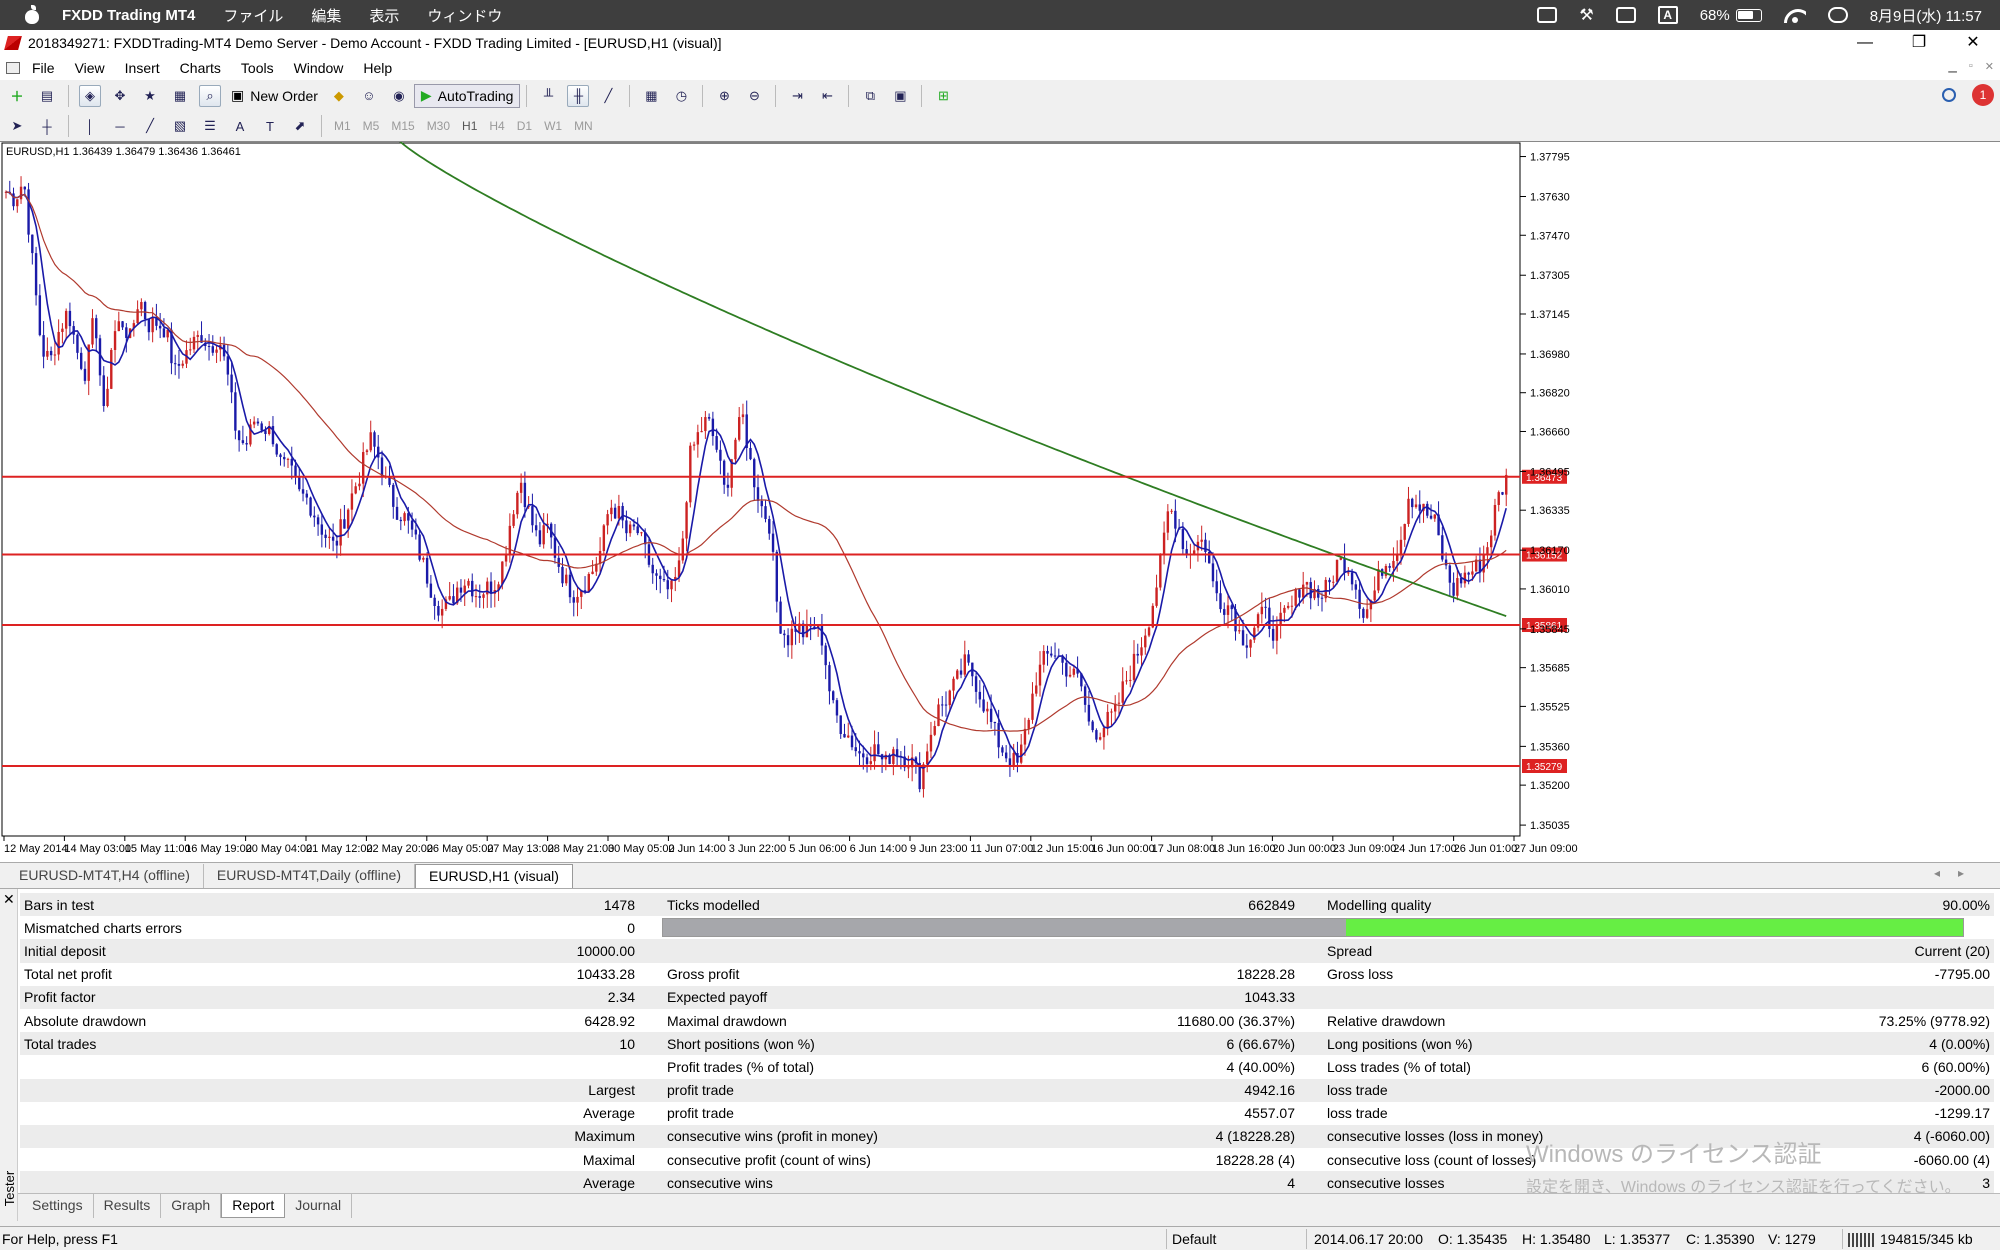  What do you see at coordinates (210, 126) in the screenshot?
I see `fibonacci-icon: ☰` at bounding box center [210, 126].